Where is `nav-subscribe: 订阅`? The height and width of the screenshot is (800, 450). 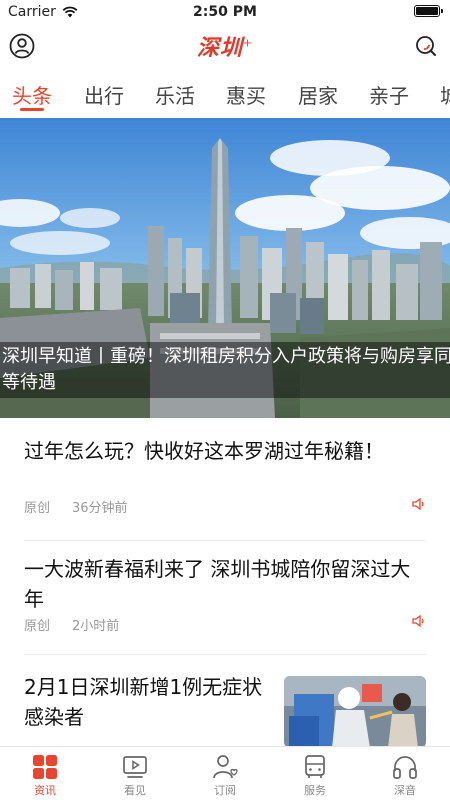
nav-subscribe: 订阅 is located at coordinates (225, 775).